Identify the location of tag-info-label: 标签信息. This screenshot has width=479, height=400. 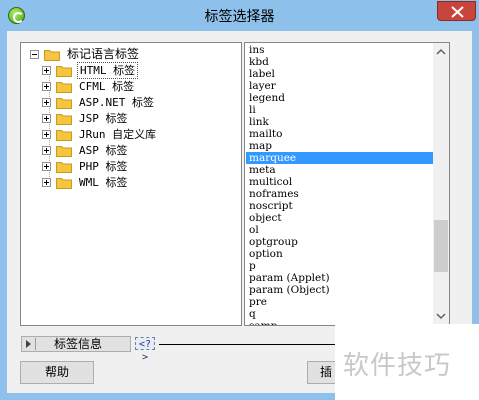
(78, 344).